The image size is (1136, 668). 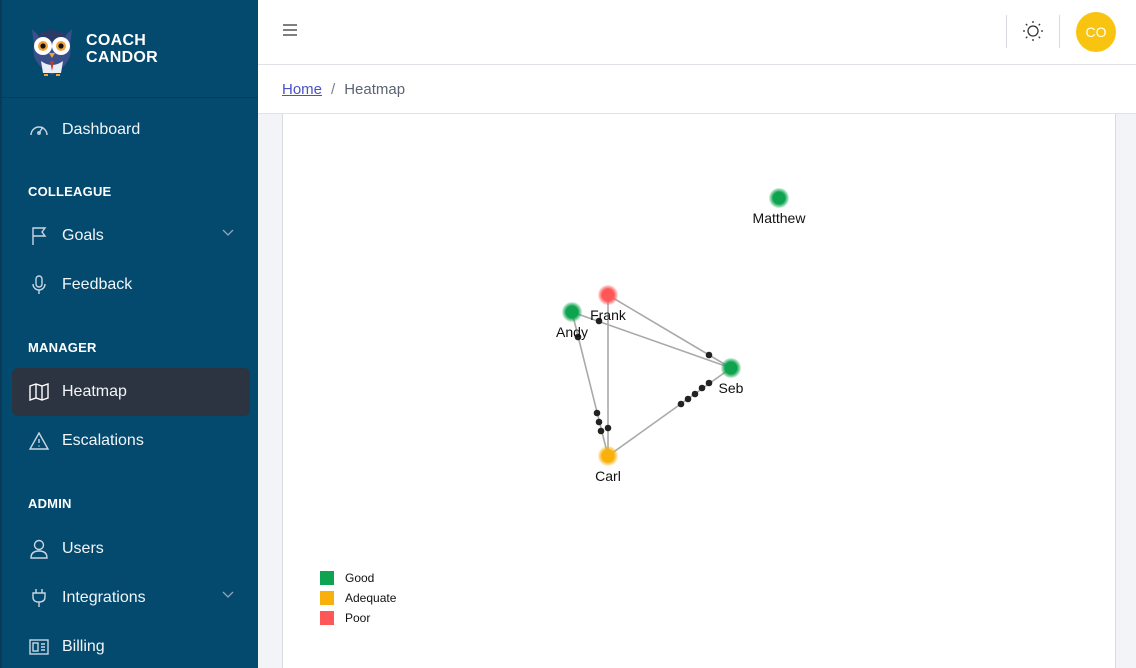 What do you see at coordinates (1033, 31) in the screenshot?
I see `theme-toggle-sun-icon` at bounding box center [1033, 31].